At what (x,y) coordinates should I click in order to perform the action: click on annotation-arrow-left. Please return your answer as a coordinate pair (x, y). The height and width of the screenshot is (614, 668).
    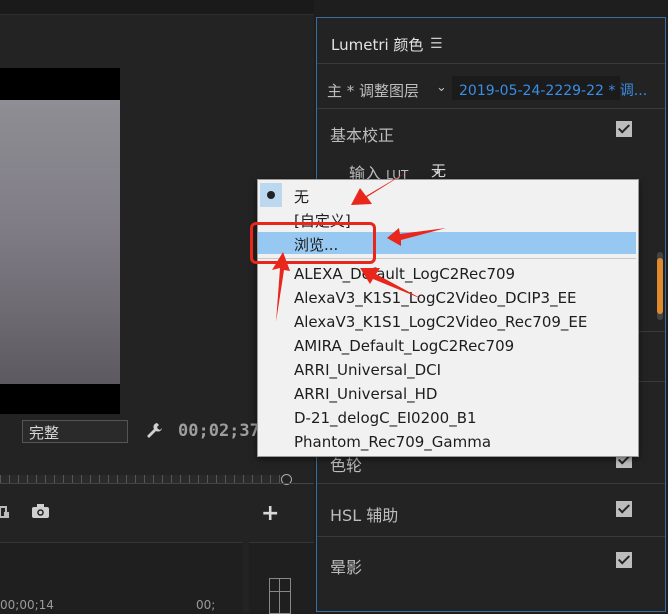
    Looking at the image, I should click on (281, 287).